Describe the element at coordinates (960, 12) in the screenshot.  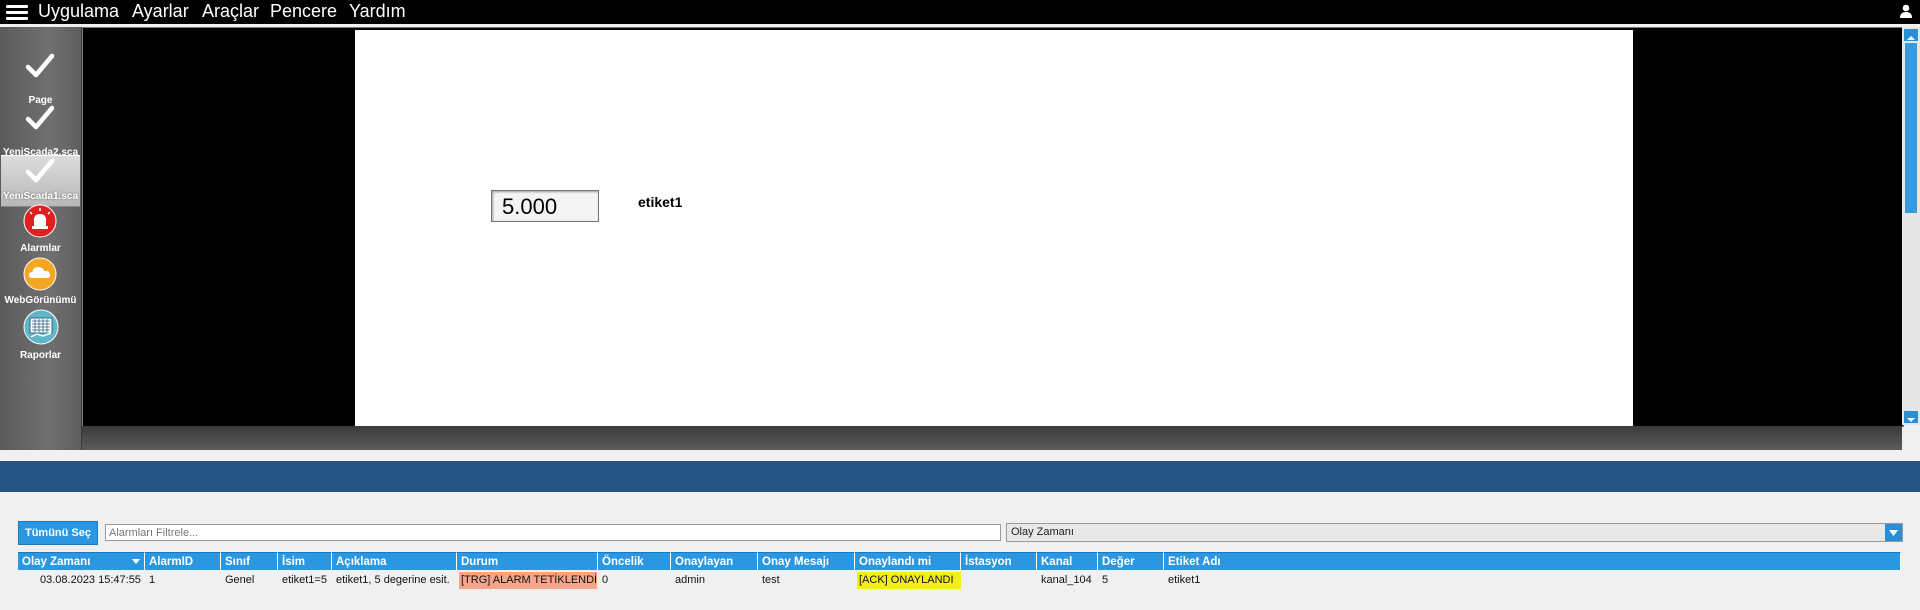
I see `menu-bar: Uygulama Ayarlar Araçlar Pencere Yardım` at that location.